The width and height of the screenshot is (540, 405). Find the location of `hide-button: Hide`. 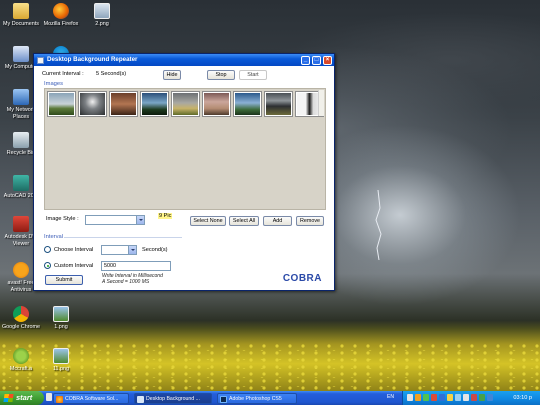

hide-button: Hide is located at coordinates (172, 75).